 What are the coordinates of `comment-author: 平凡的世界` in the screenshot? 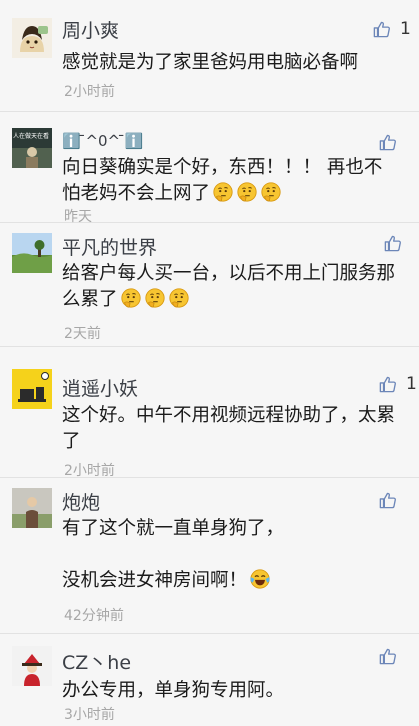 It's located at (109, 246).